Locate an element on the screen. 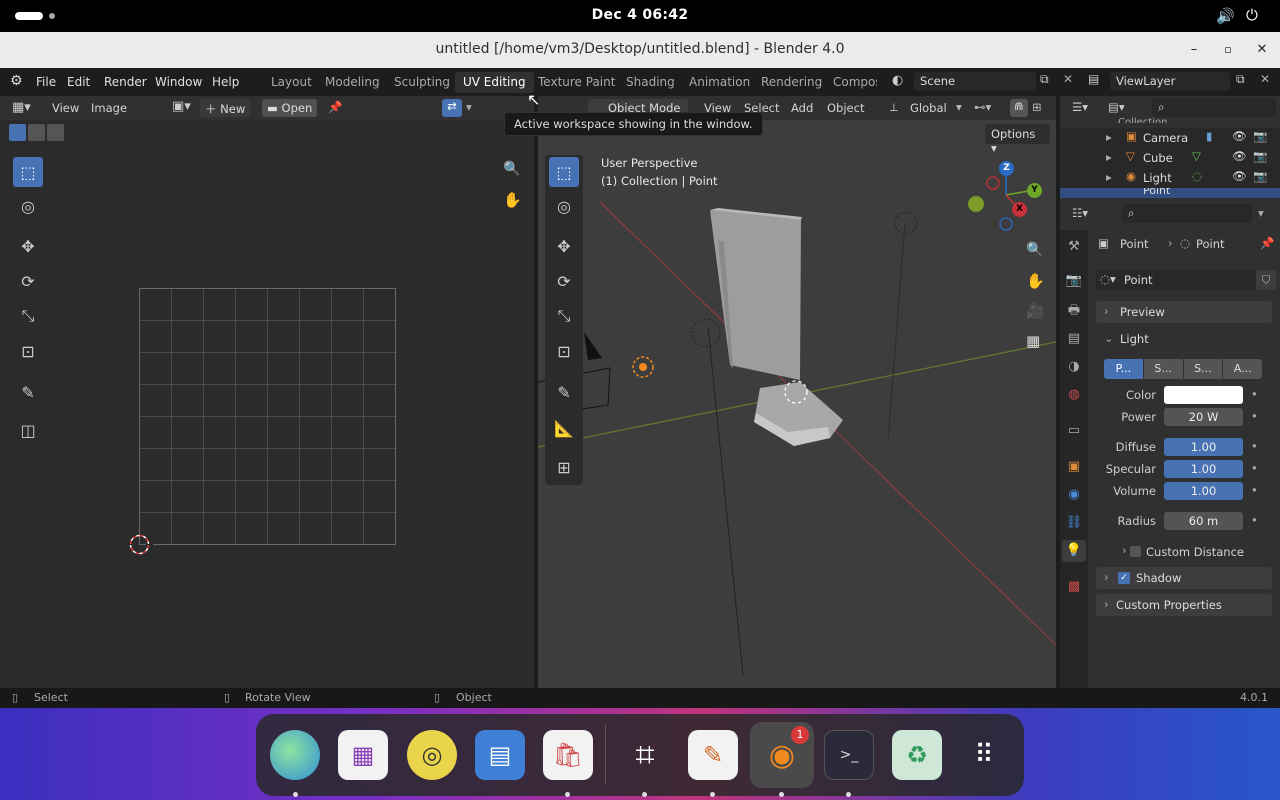 This screenshot has height=800, width=1280. tab-animation: Animation is located at coordinates (719, 82).